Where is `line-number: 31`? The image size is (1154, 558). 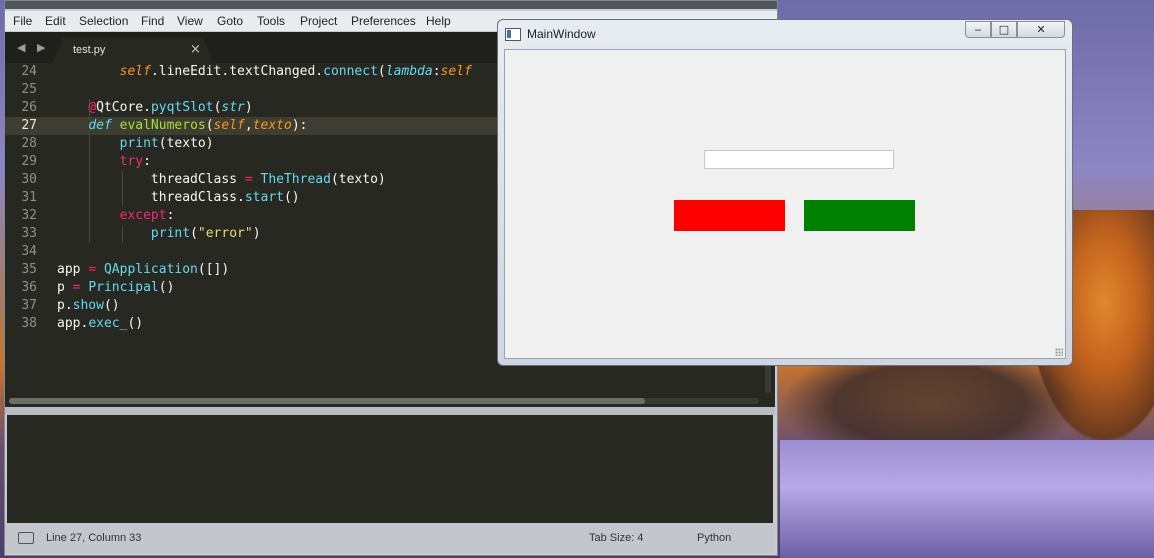
line-number: 31 is located at coordinates (29, 197).